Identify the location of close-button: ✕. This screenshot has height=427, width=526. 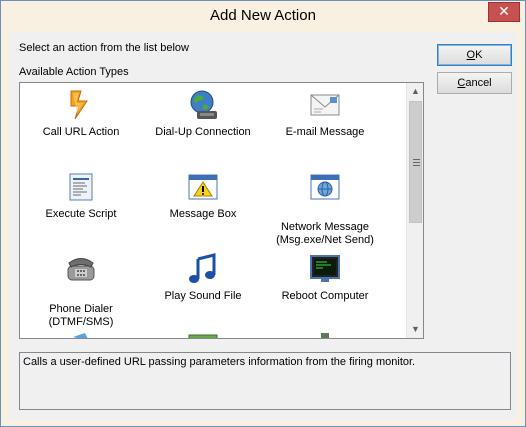
(504, 12).